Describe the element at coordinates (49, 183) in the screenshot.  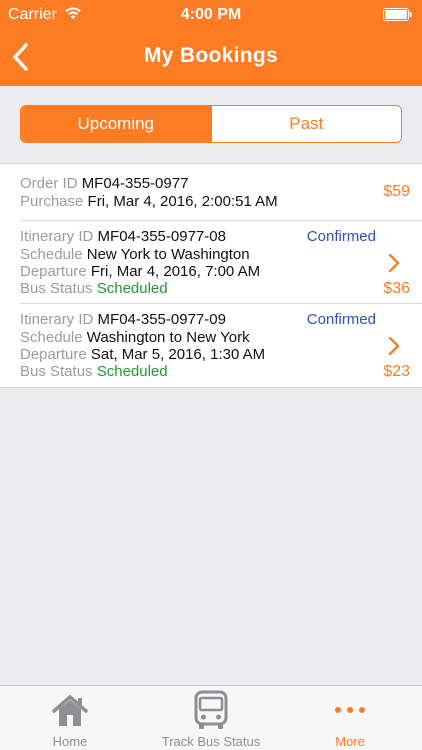
I see `order-id-label: Order ID` at that location.